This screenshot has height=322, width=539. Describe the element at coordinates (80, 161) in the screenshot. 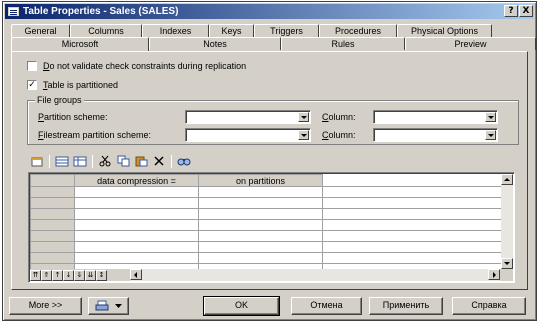

I see `add-row-icon` at that location.